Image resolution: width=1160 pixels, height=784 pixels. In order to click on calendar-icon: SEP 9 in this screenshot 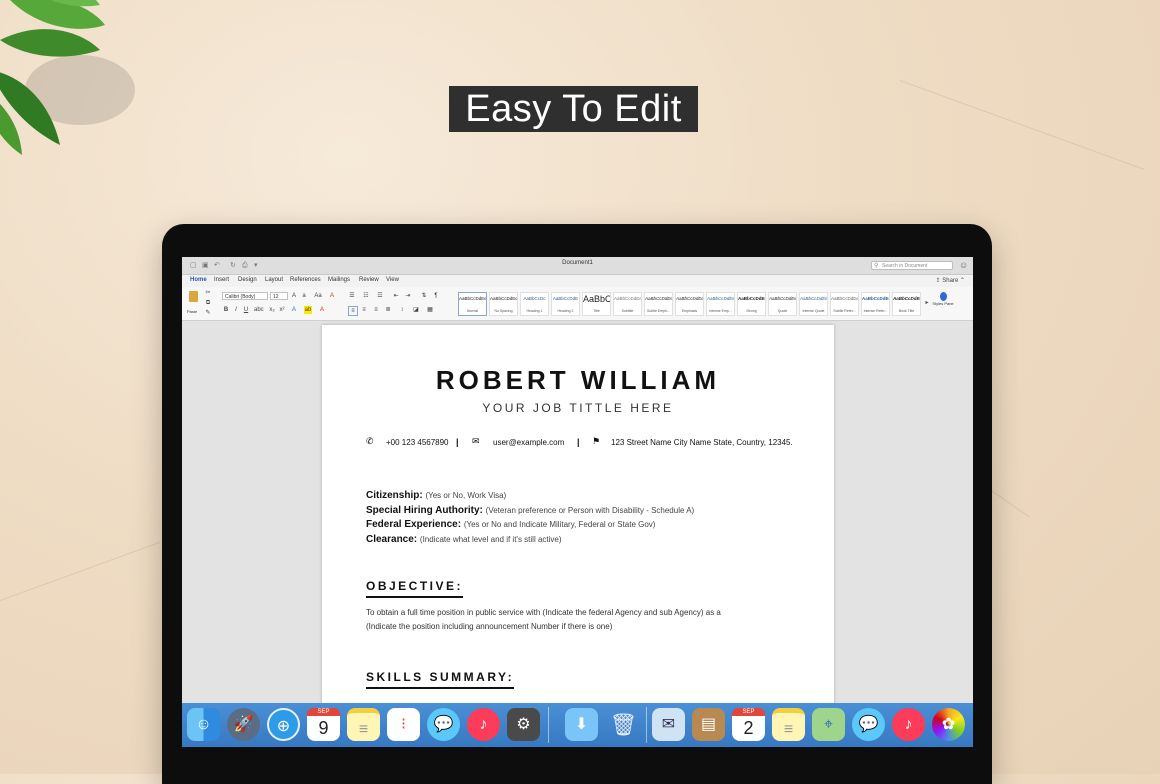, I will do `click(323, 724)`.